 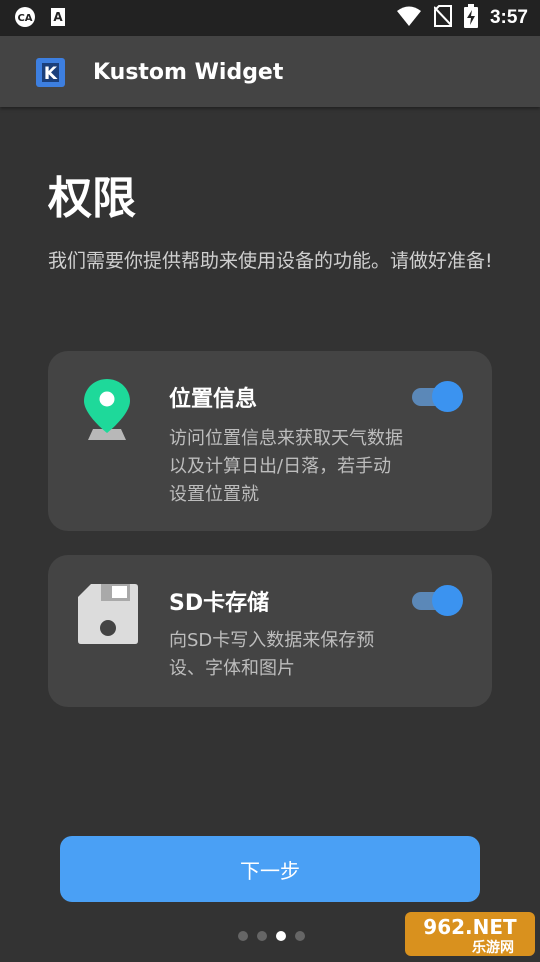 What do you see at coordinates (286, 466) in the screenshot?
I see `permission-description: 访问位置信息来获取天气数据以及计算日出/日落，若手动设置位置就` at bounding box center [286, 466].